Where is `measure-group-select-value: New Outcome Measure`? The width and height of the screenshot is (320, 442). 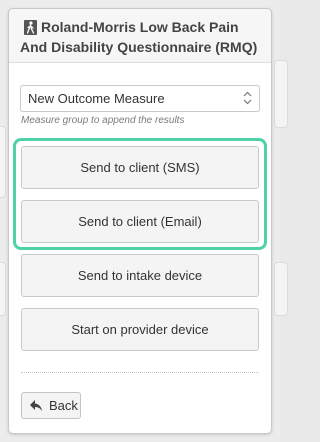 measure-group-select-value: New Outcome Measure is located at coordinates (96, 98).